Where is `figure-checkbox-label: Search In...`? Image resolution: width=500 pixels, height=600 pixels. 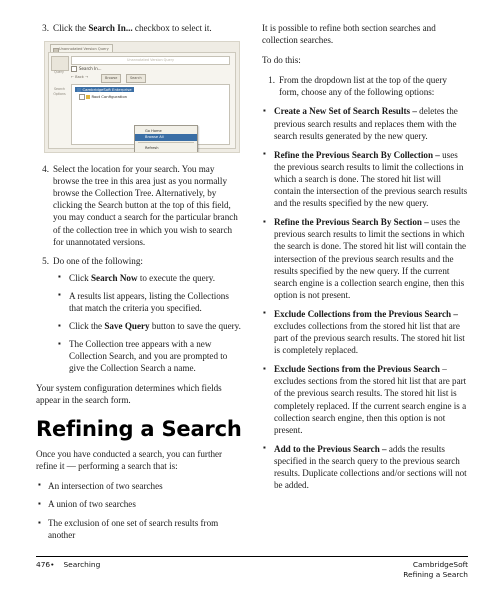
figure-checkbox-label: Search In... is located at coordinates (90, 69).